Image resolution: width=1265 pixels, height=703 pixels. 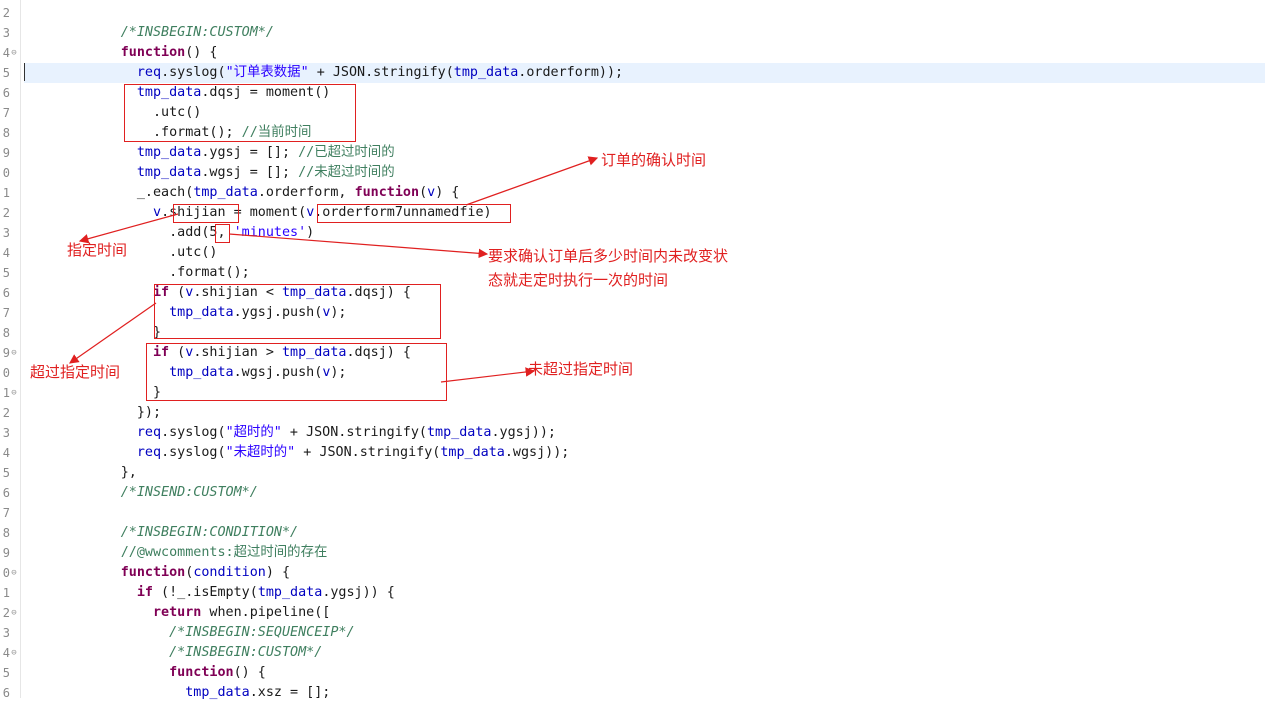 I want to click on code-token: //未超过时间的, so click(x=346, y=172).